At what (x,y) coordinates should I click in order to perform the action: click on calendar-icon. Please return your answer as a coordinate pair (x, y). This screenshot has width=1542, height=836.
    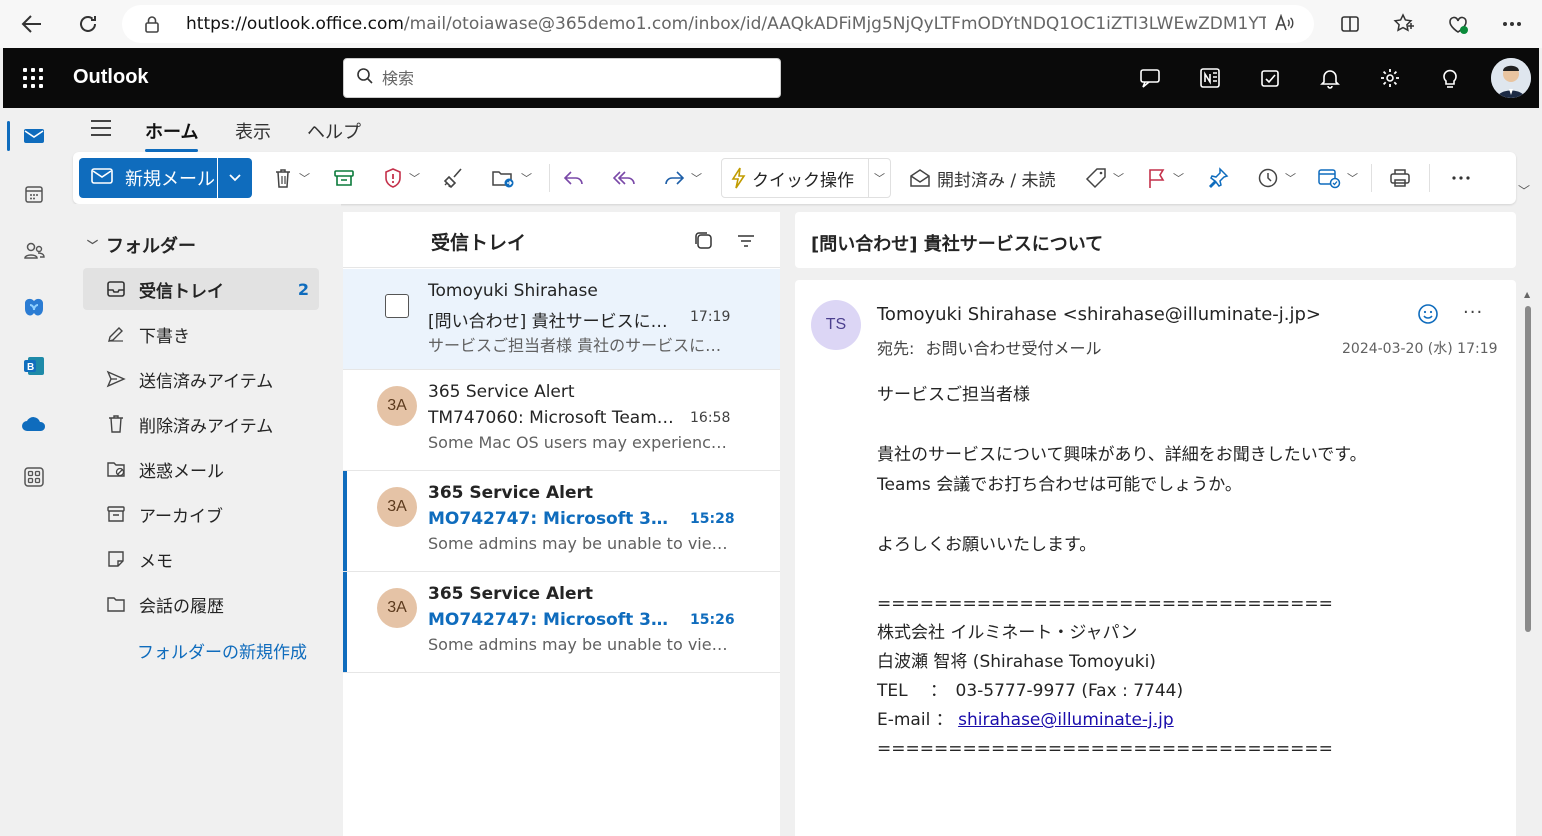
    Looking at the image, I should click on (34, 194).